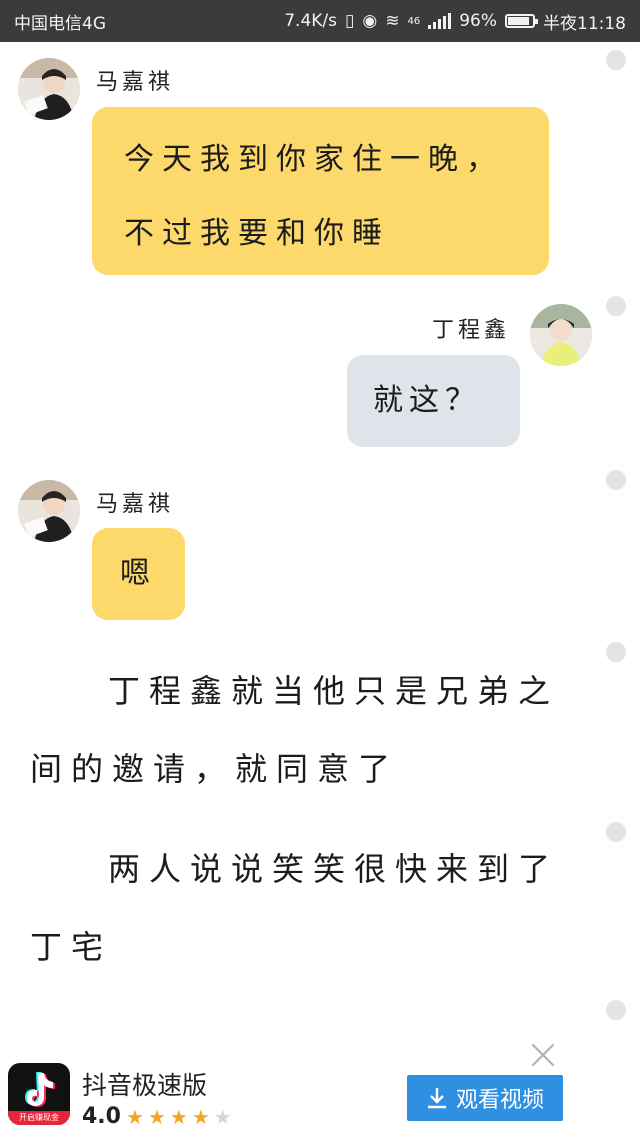 The width and height of the screenshot is (640, 1138). What do you see at coordinates (39, 1118) in the screenshot?
I see `icon-caption: 开启赚现金` at bounding box center [39, 1118].